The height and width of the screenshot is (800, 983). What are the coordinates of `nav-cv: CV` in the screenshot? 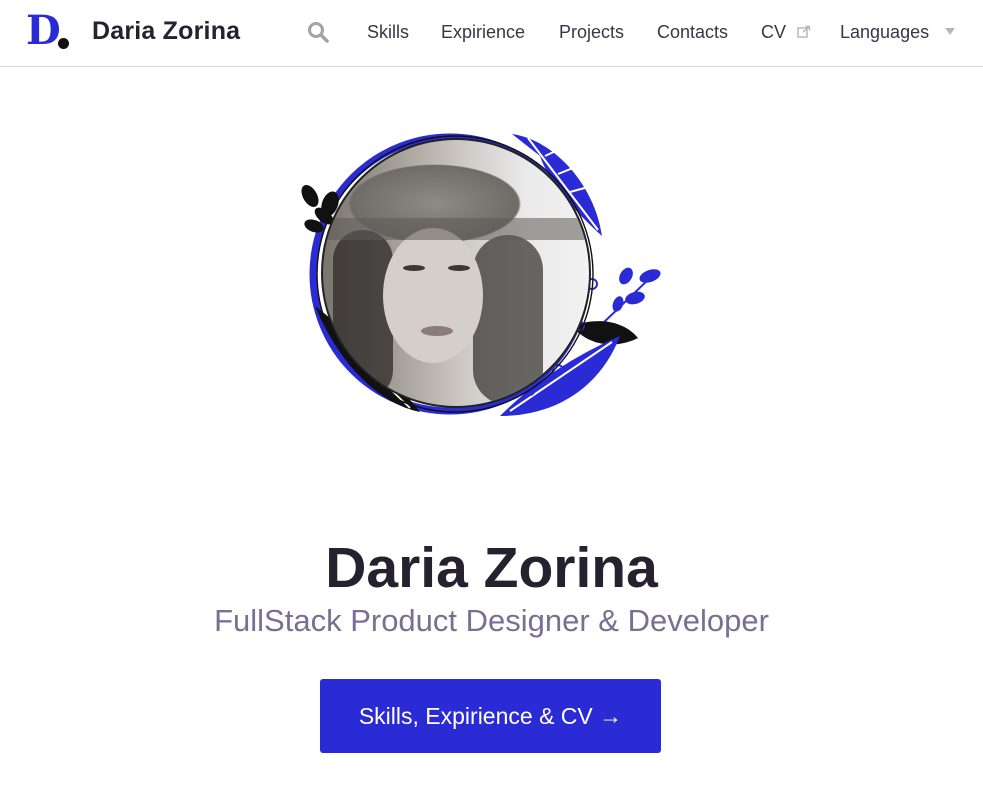 It's located at (786, 32).